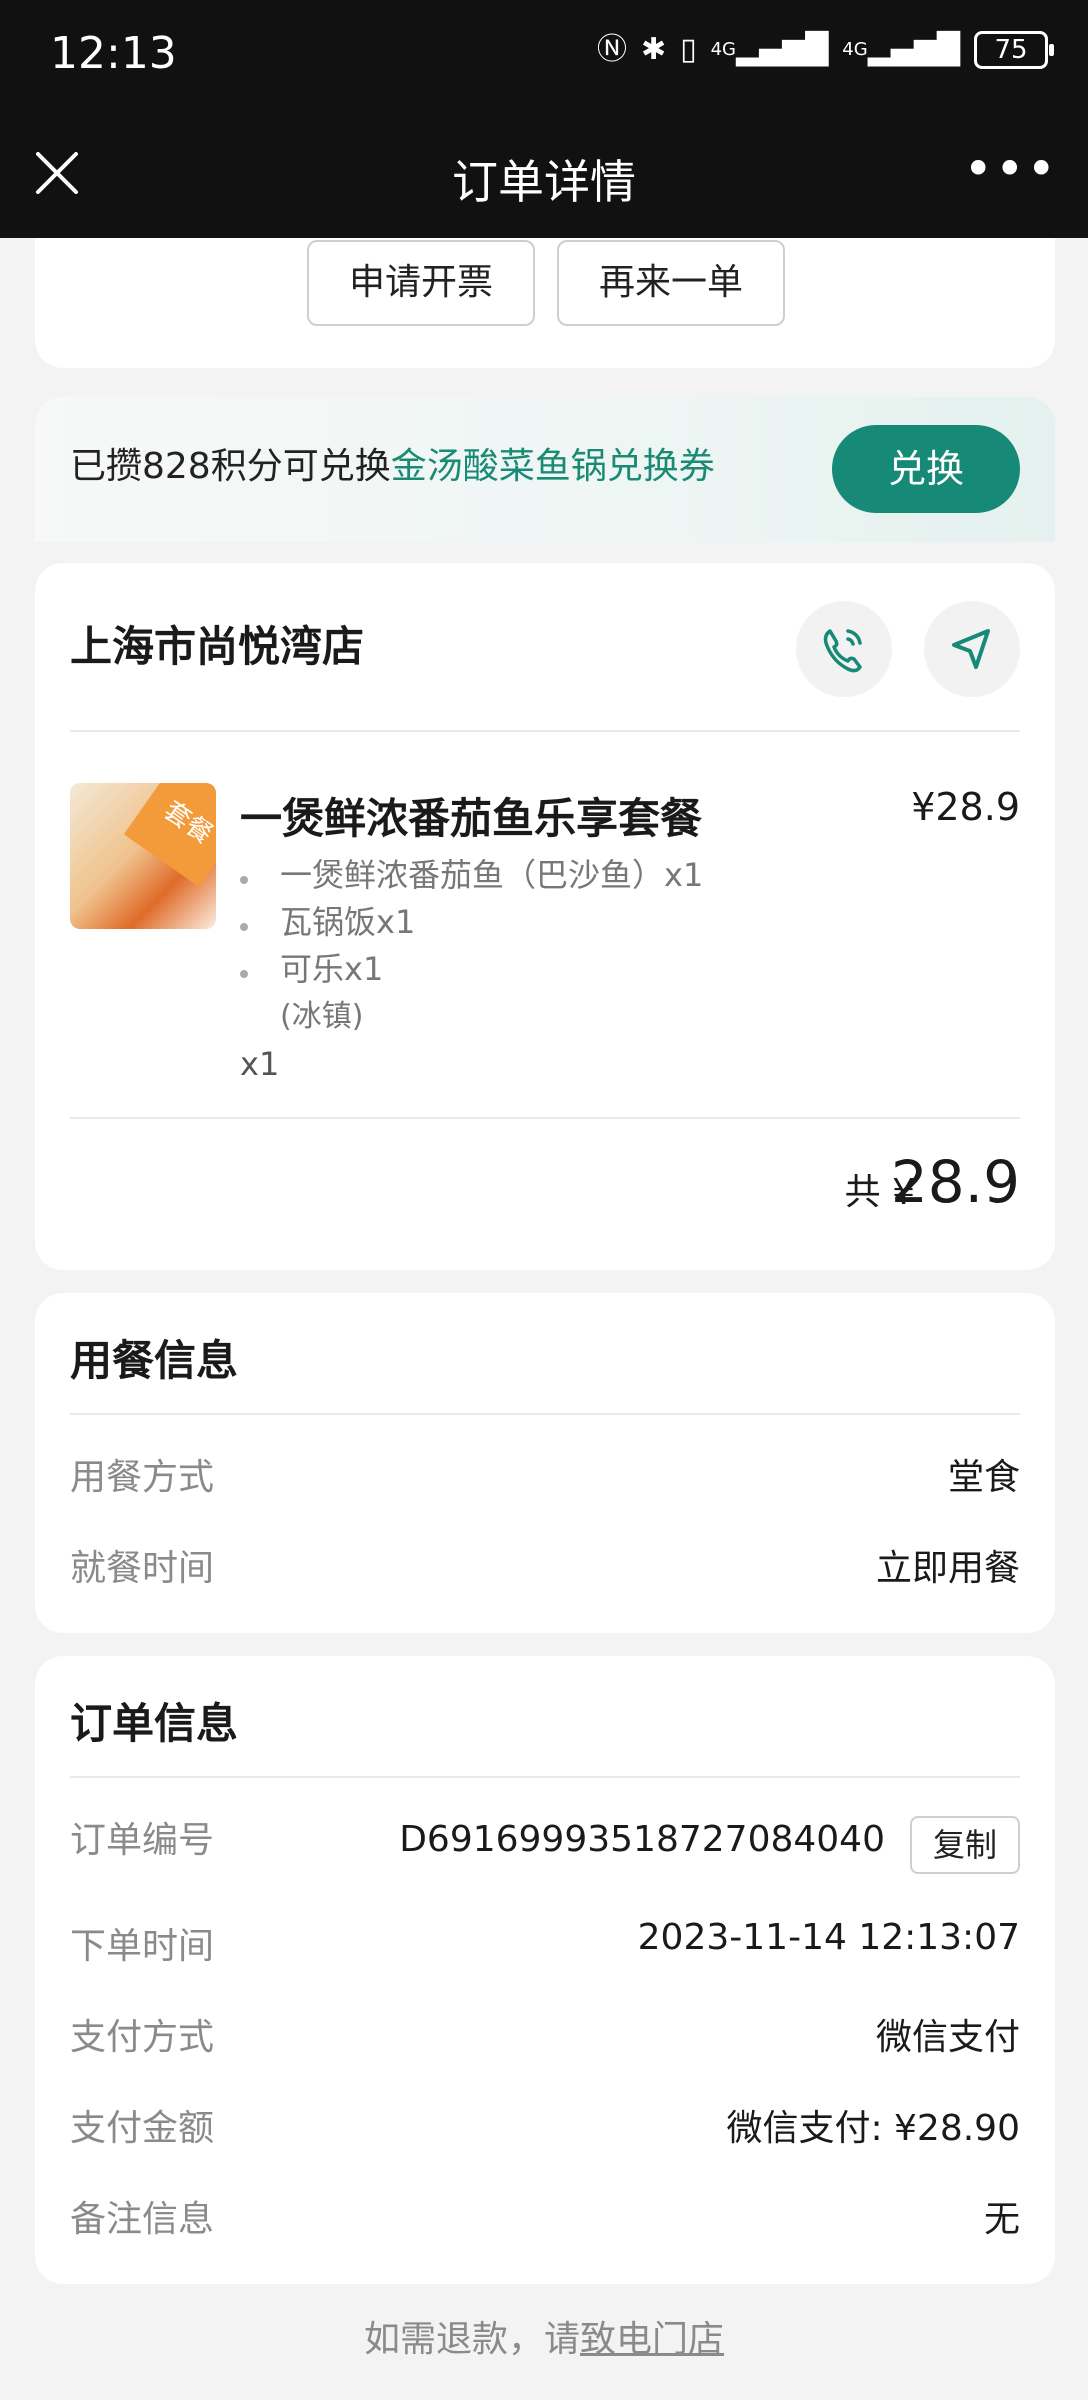 The height and width of the screenshot is (2400, 1088). What do you see at coordinates (983, 1477) in the screenshot?
I see `dining-method-value: 堂食` at bounding box center [983, 1477].